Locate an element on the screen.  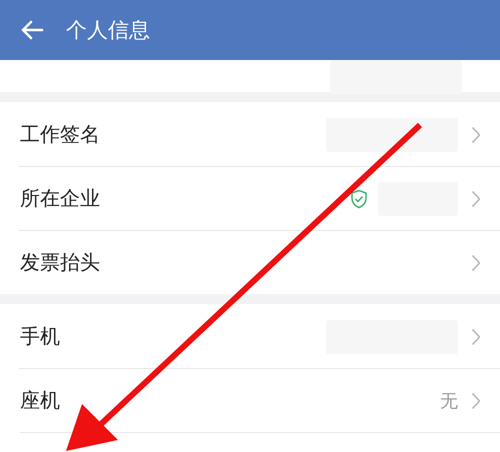
back-arrow-icon is located at coordinates (32, 30).